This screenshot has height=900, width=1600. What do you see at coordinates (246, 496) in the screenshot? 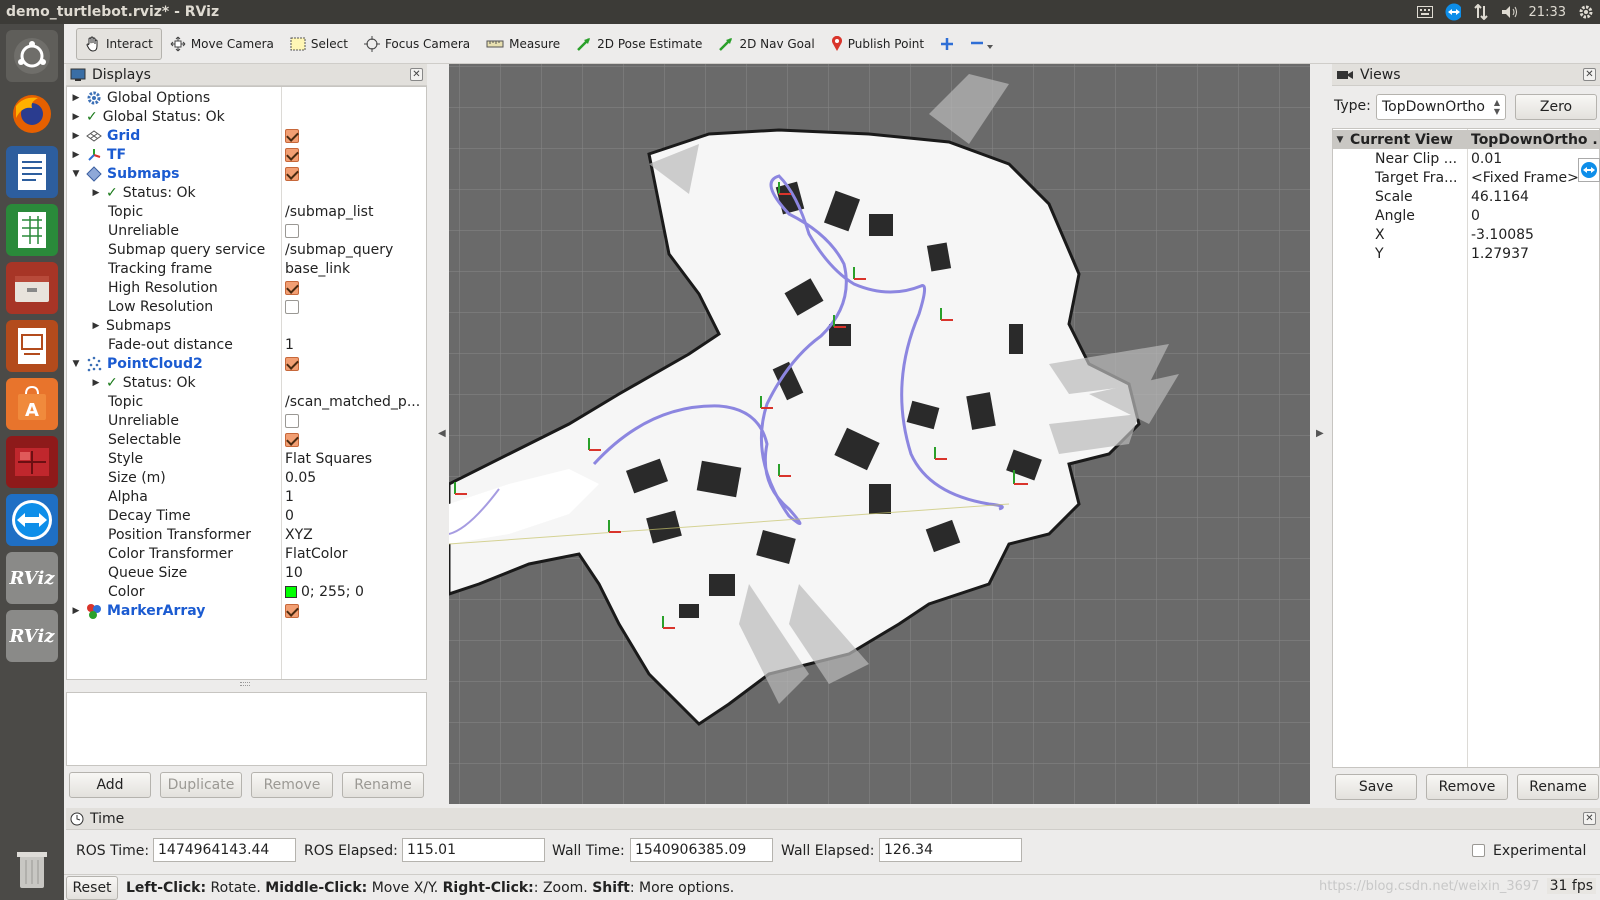
I see `tree-row-property: Alpha 1` at bounding box center [246, 496].